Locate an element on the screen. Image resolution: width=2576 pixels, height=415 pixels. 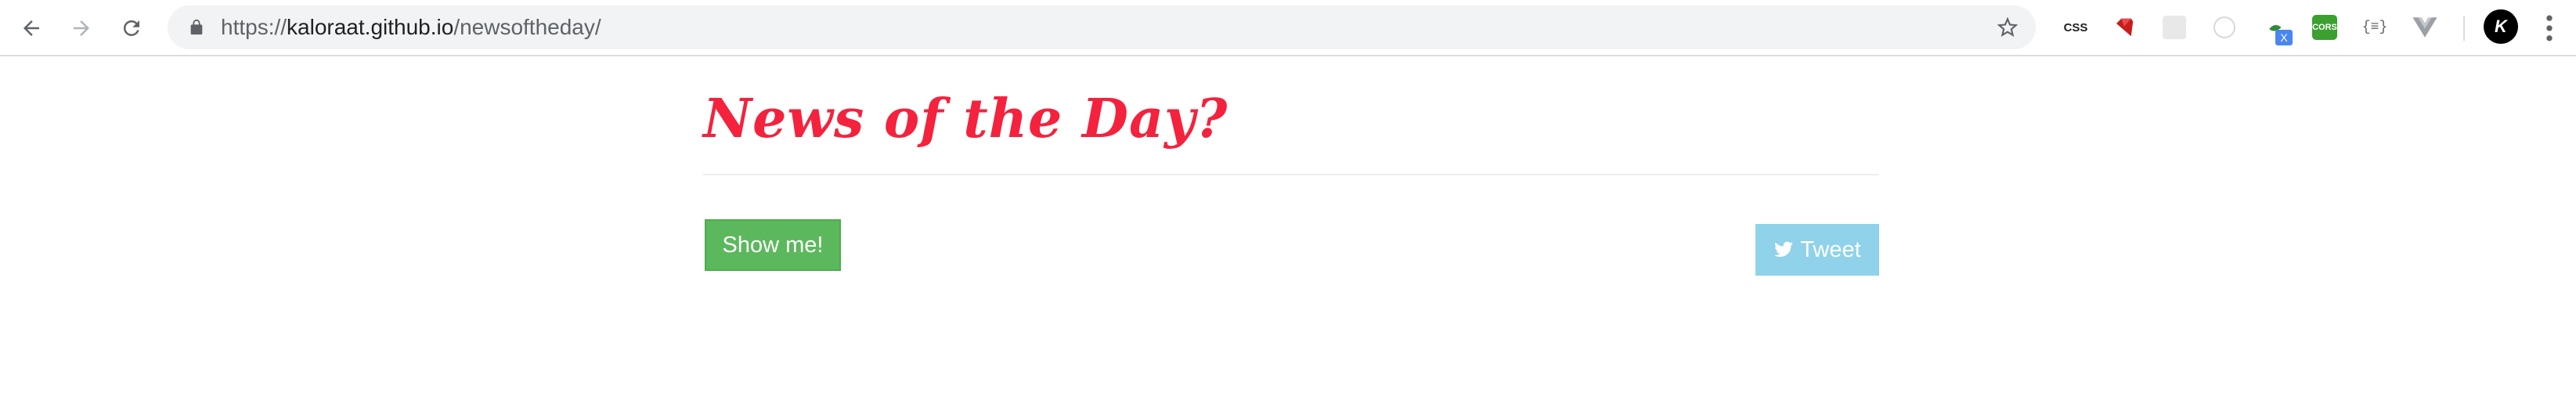
circle-icon is located at coordinates (2224, 27).